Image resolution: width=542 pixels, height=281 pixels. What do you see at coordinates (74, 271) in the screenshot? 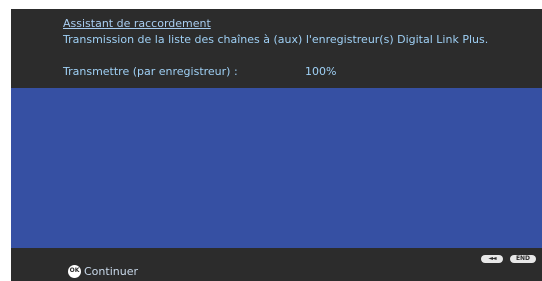
I see `ok-button-icon: OK` at bounding box center [74, 271].